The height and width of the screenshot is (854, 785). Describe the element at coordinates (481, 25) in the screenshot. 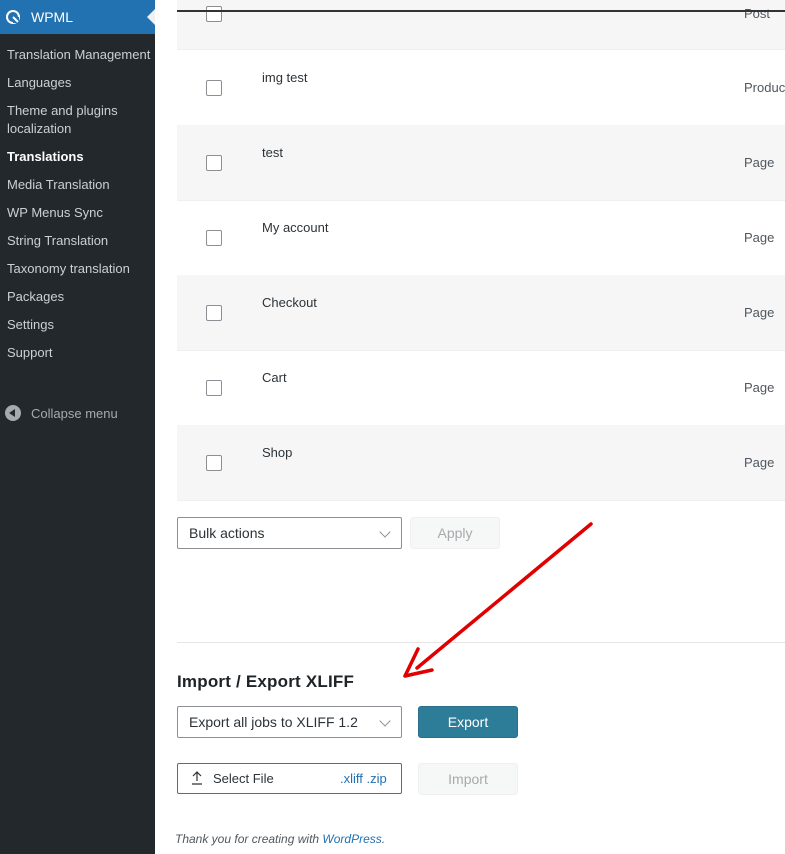

I see `table-row: Post` at that location.